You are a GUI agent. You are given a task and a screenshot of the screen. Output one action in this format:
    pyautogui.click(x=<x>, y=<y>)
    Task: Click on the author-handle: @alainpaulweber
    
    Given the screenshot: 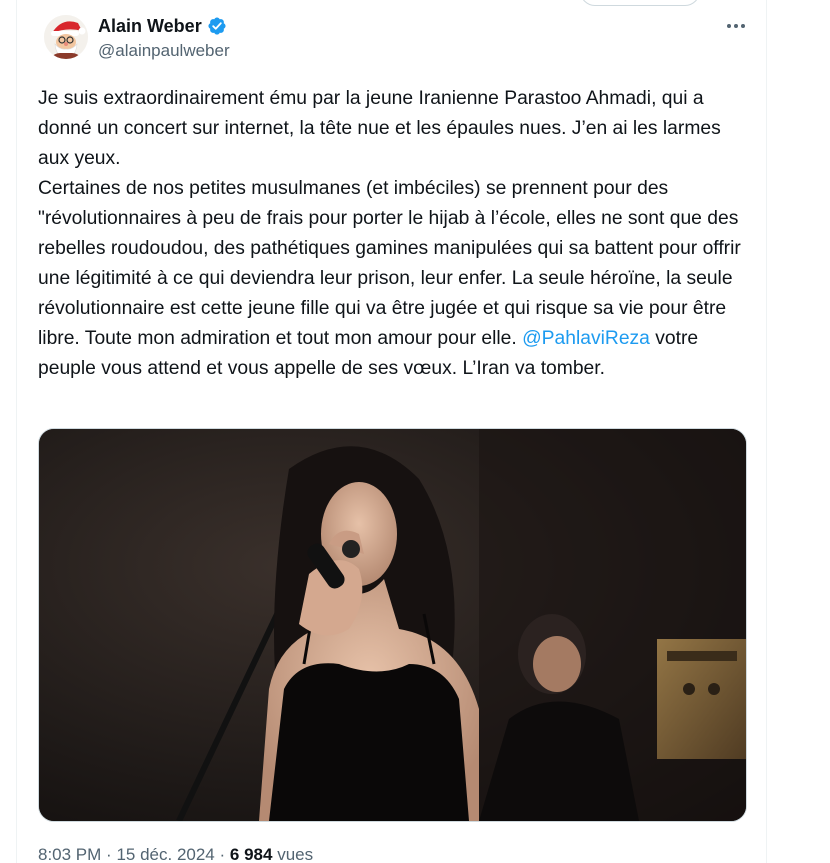 What is the action you would take?
    pyautogui.click(x=164, y=51)
    